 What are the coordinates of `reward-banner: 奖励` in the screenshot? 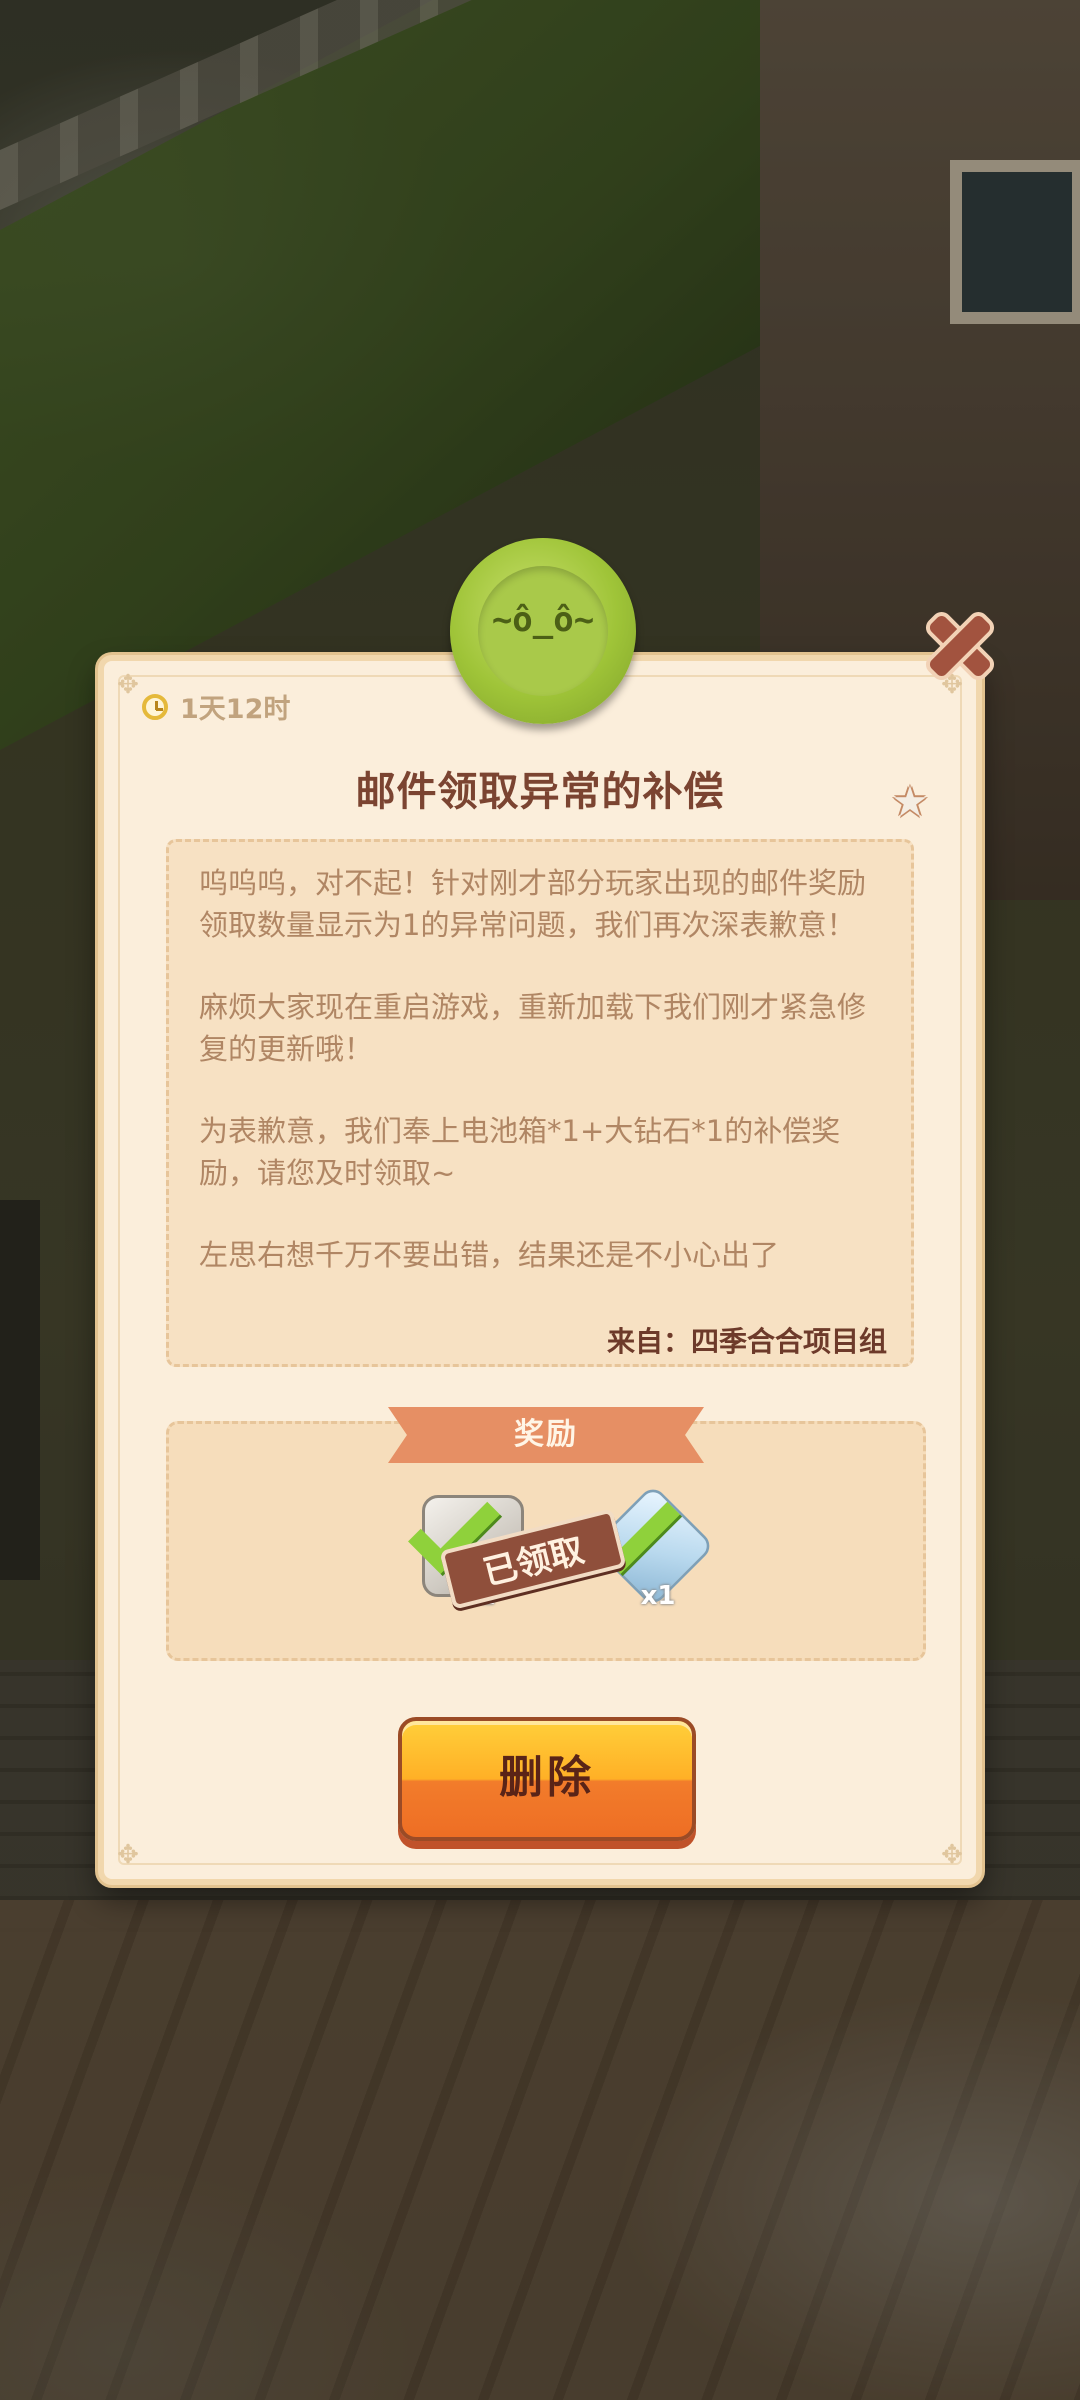 It's located at (546, 1435).